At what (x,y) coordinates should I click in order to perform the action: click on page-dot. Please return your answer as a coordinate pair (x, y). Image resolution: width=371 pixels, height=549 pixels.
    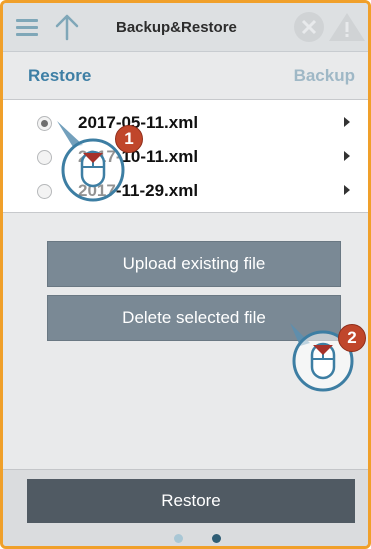
    Looking at the image, I should click on (178, 538).